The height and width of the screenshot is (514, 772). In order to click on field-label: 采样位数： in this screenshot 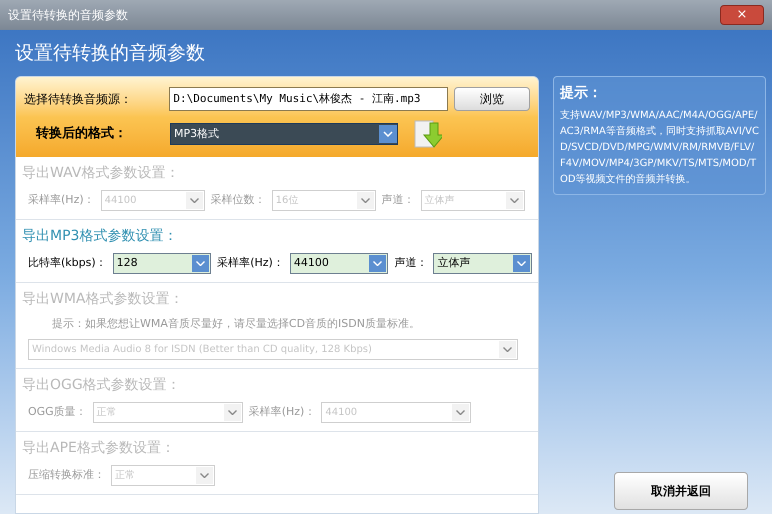, I will do `click(238, 200)`.